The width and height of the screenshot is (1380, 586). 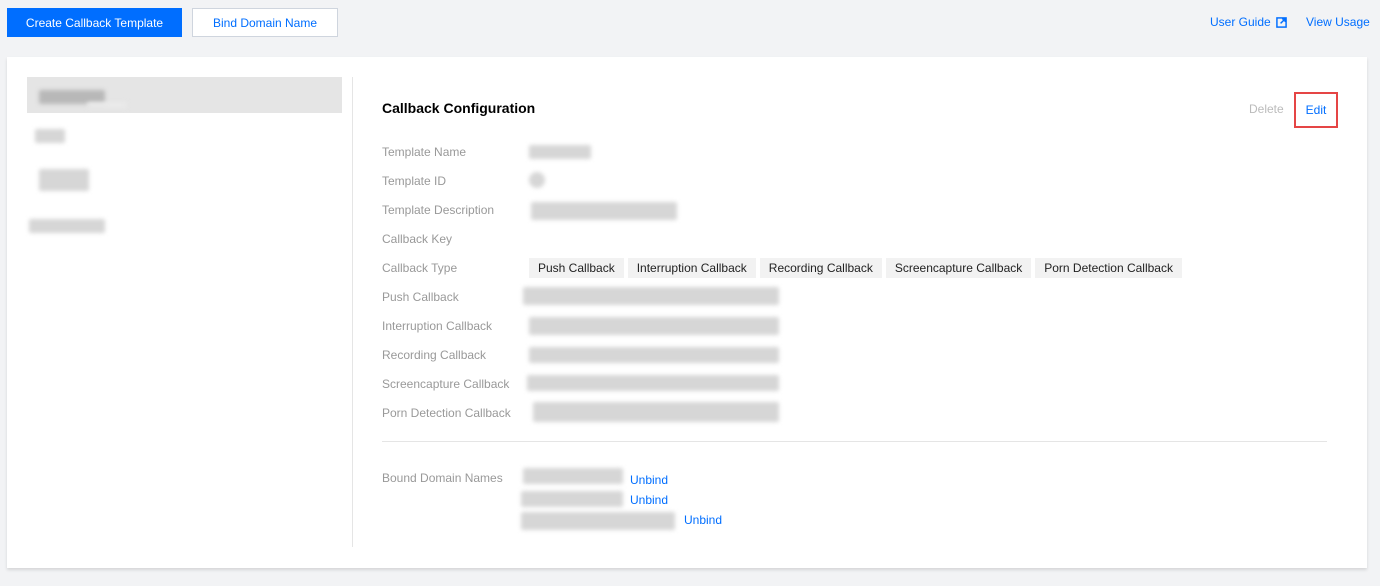 I want to click on user-guide-link: User Guide, so click(x=1248, y=22).